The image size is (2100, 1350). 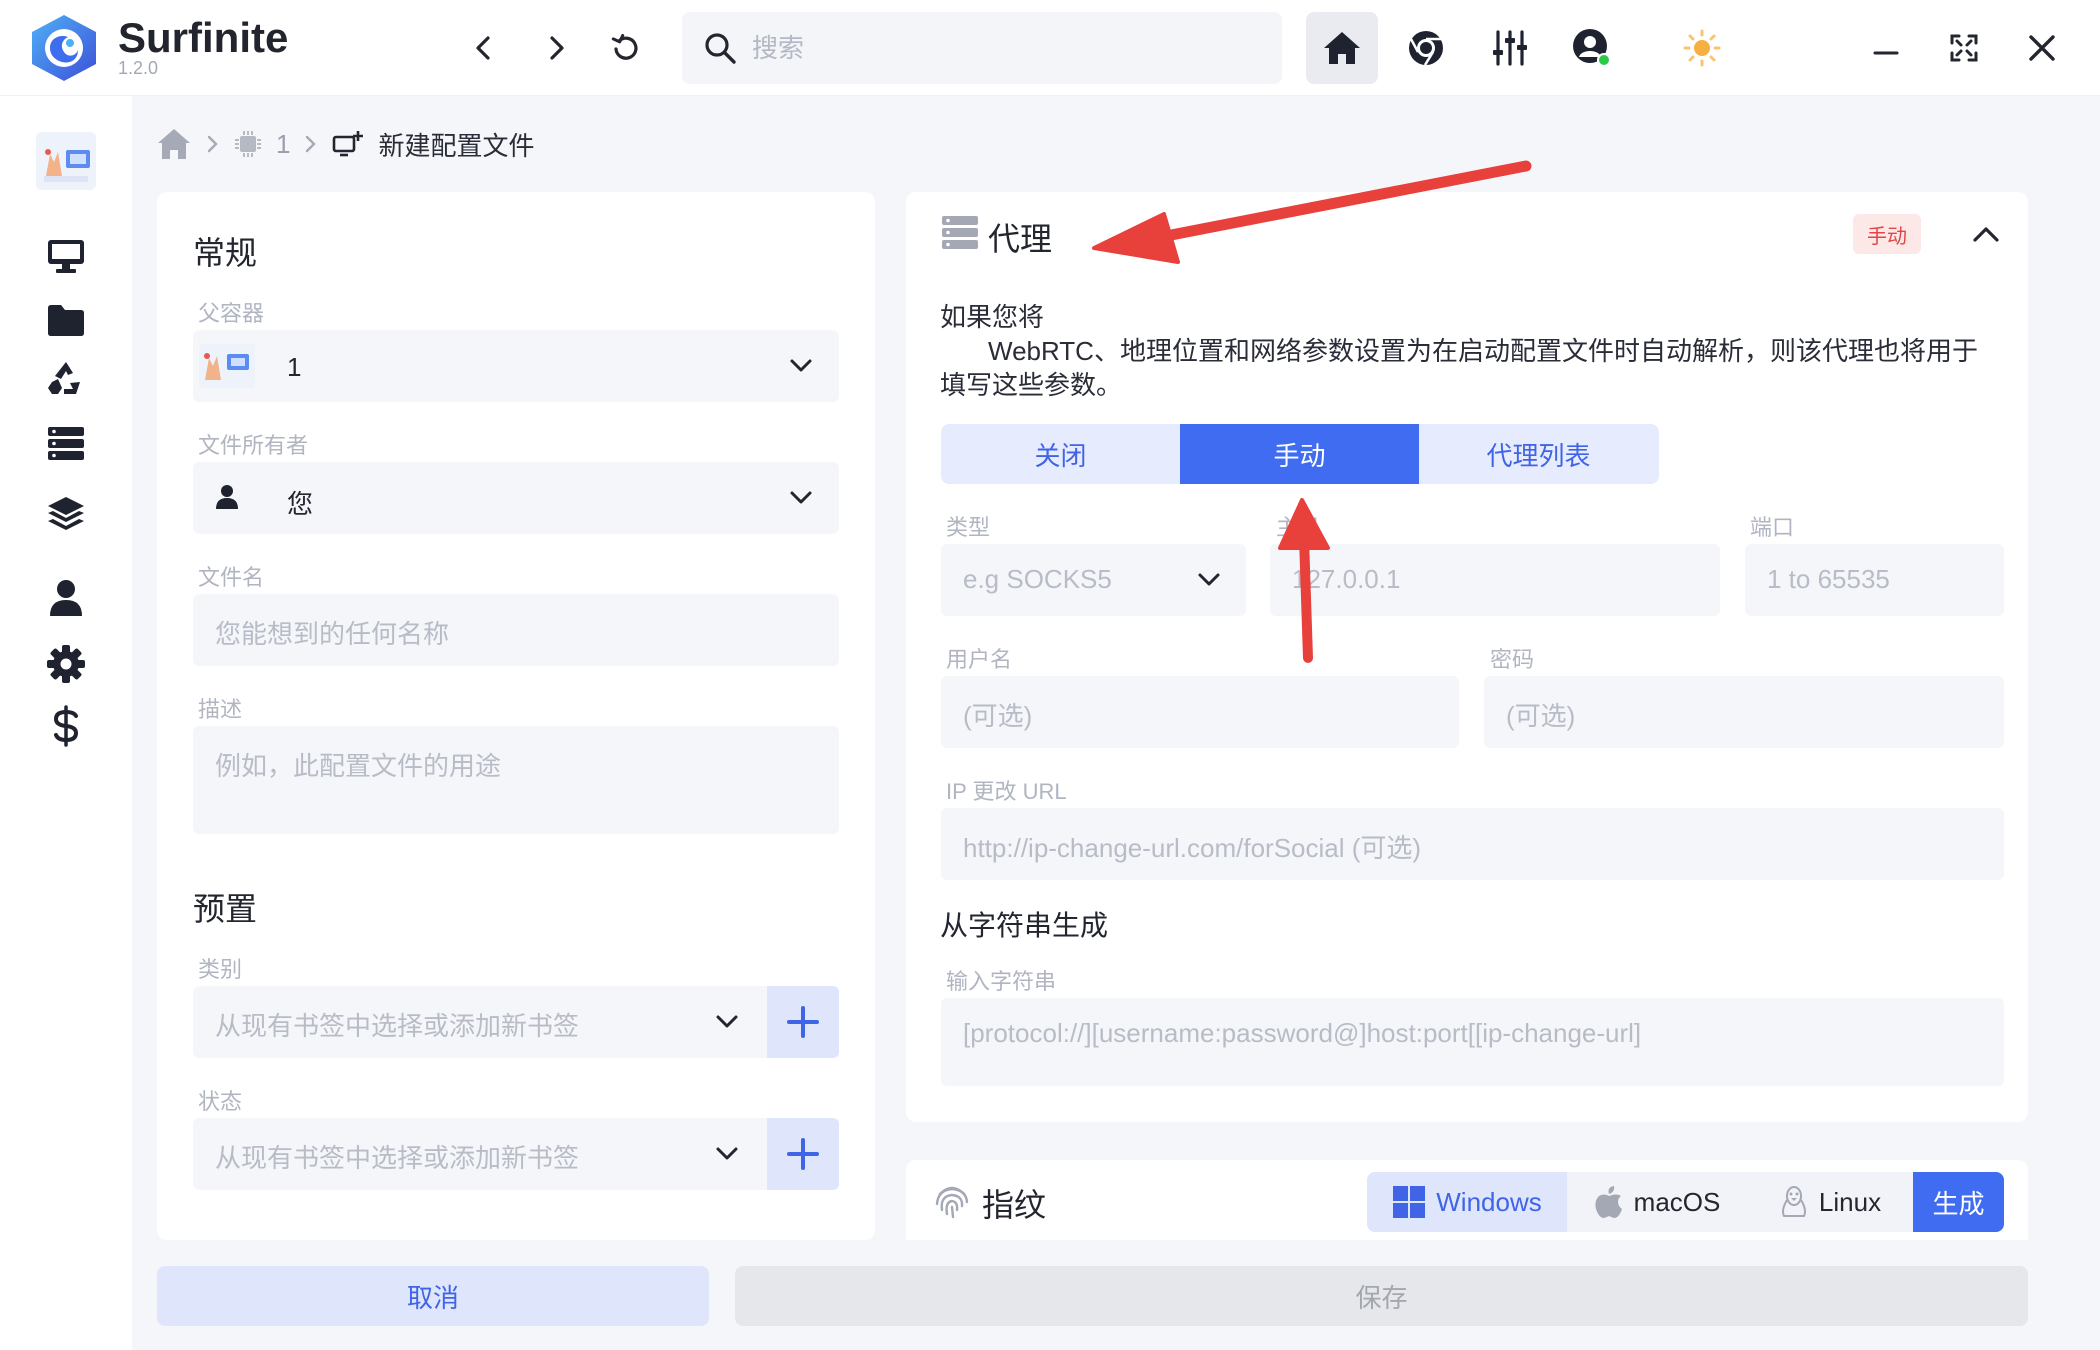 What do you see at coordinates (1060, 454) in the screenshot?
I see `proxy-mode-off-button: 关闭` at bounding box center [1060, 454].